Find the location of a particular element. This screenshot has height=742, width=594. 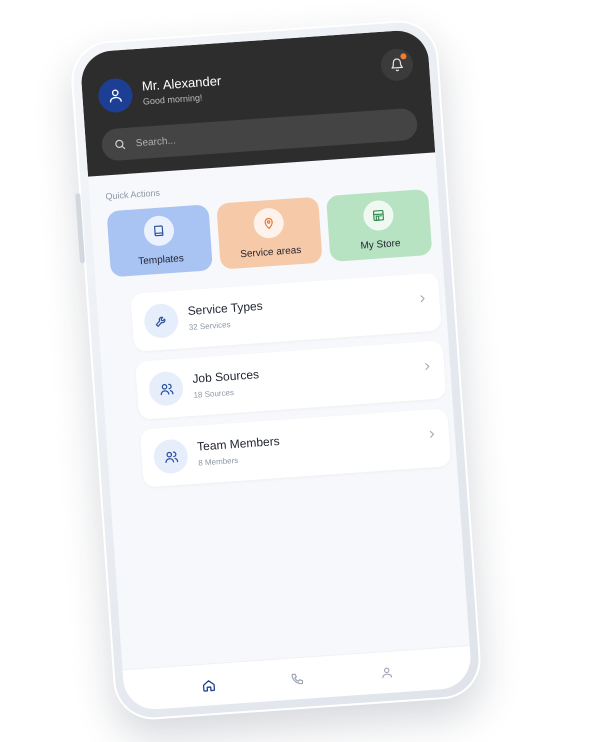

quick-action-my-store: My Store is located at coordinates (379, 225).